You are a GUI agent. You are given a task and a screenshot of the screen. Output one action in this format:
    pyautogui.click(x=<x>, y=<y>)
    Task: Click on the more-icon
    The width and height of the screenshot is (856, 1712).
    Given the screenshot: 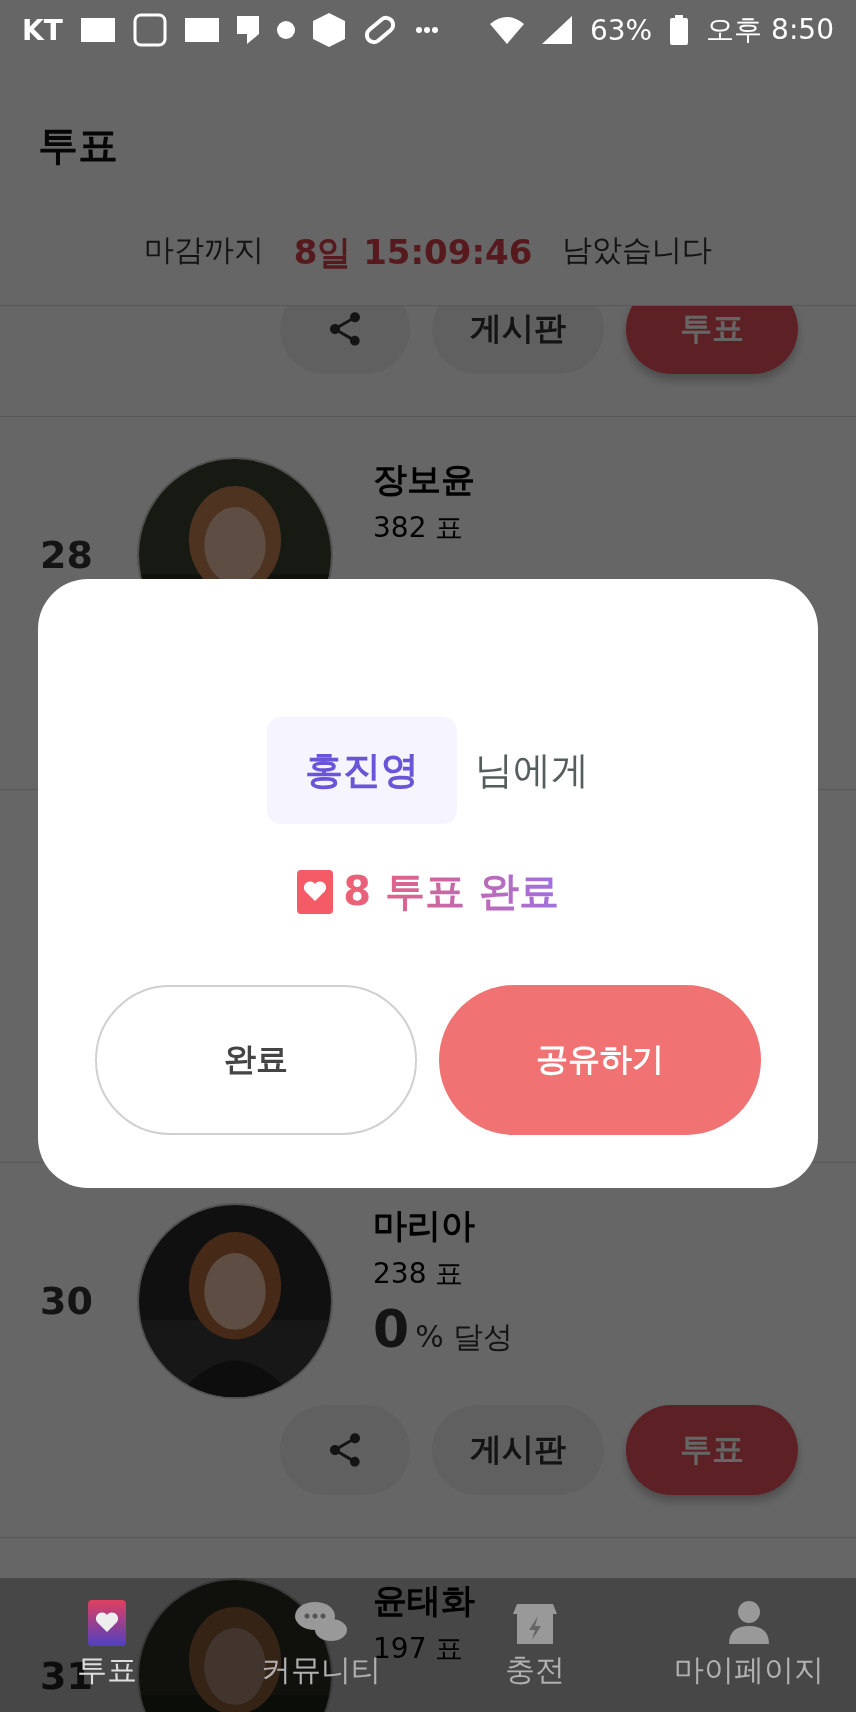 What is the action you would take?
    pyautogui.click(x=426, y=30)
    